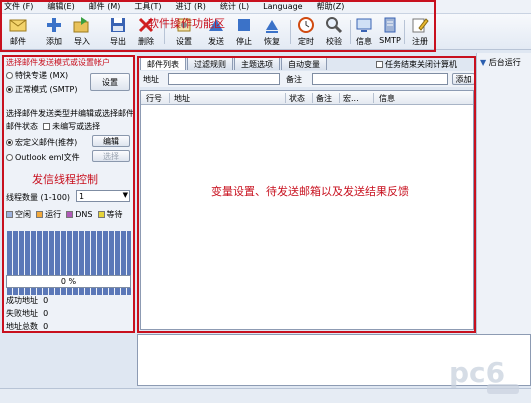  What do you see at coordinates (65, 179) in the screenshot?
I see `thread-annotation-label: 发信线程控制` at bounding box center [65, 179].